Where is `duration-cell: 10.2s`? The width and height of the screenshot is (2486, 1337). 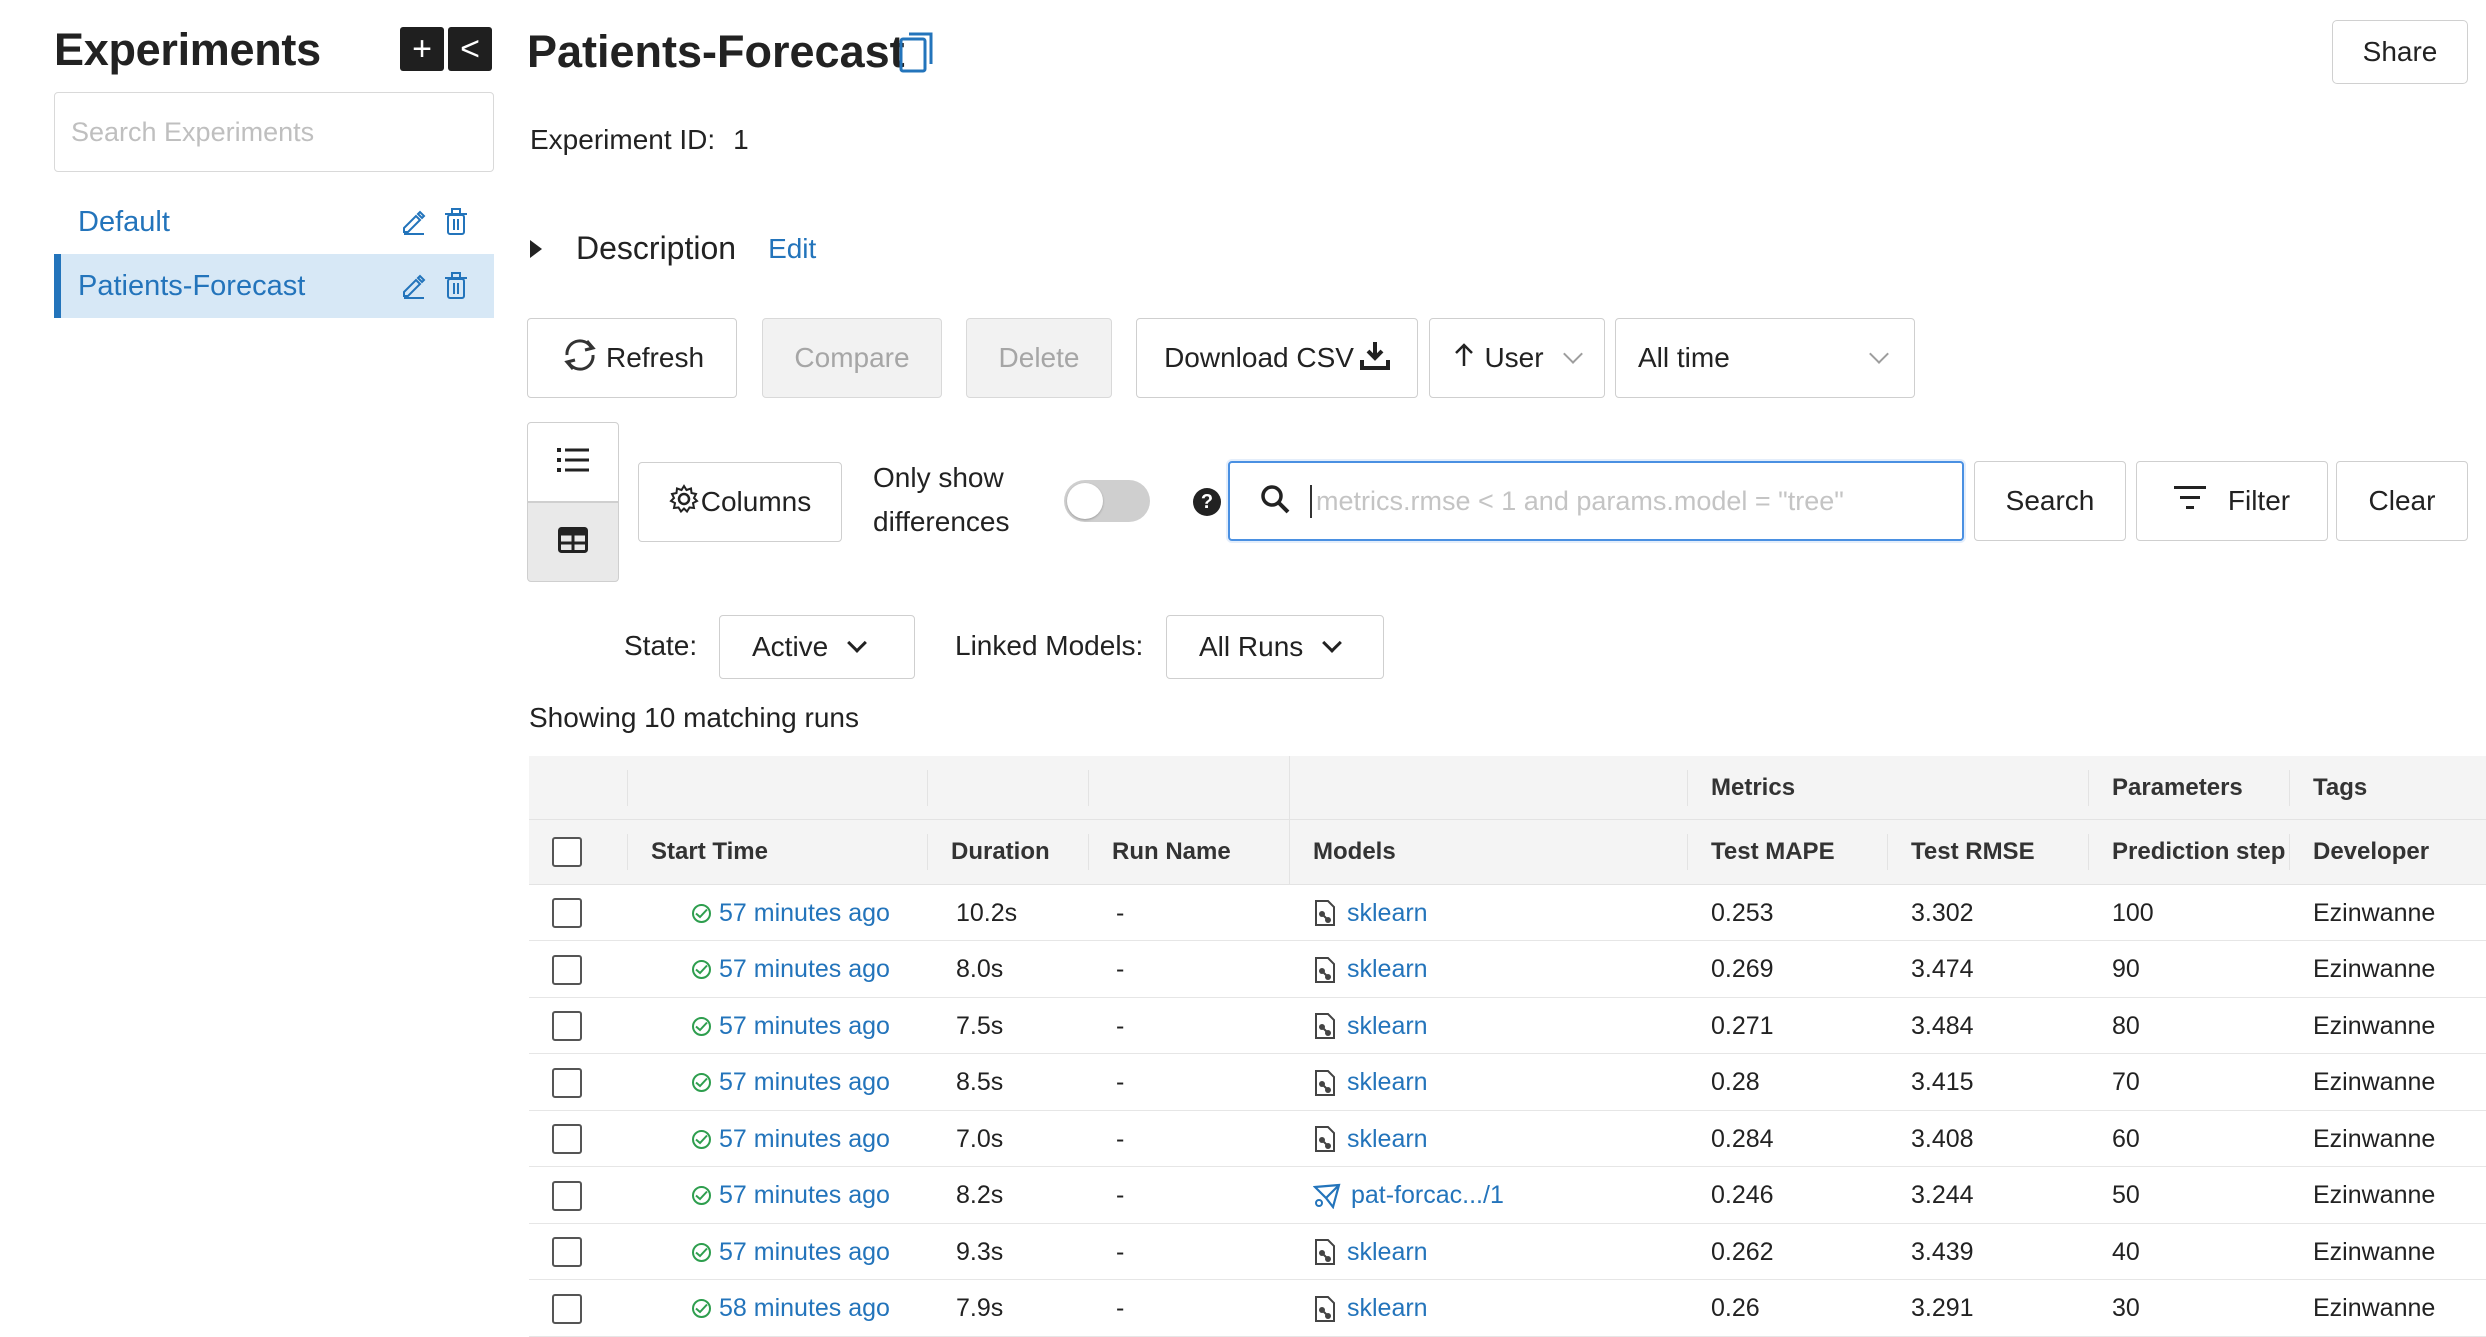
duration-cell: 10.2s is located at coordinates (987, 912).